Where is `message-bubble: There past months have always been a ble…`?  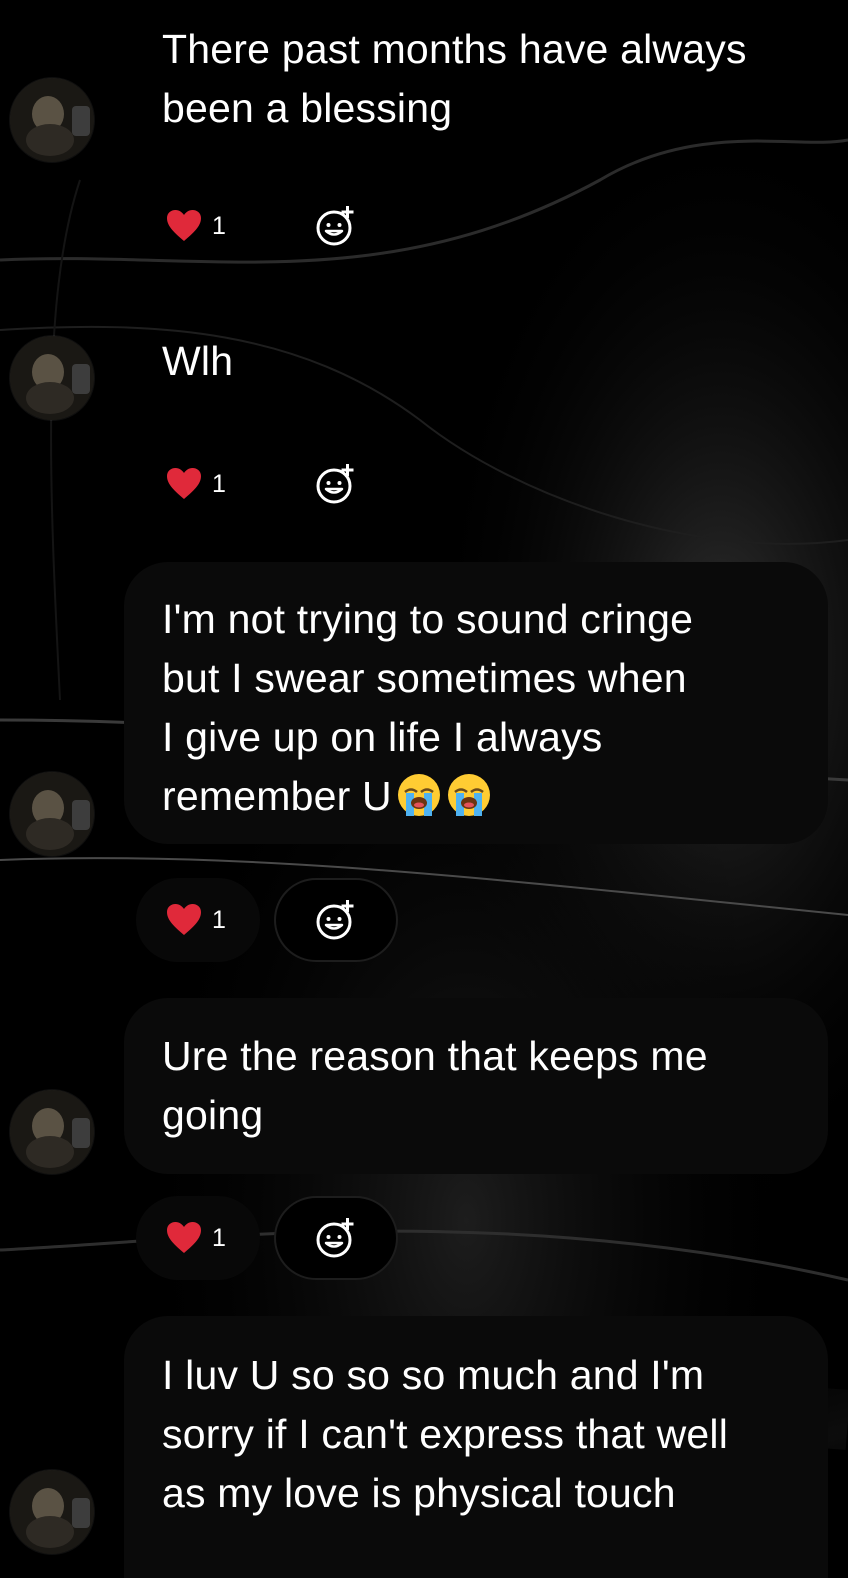
message-bubble: There past months have always been a ble… is located at coordinates (476, 80).